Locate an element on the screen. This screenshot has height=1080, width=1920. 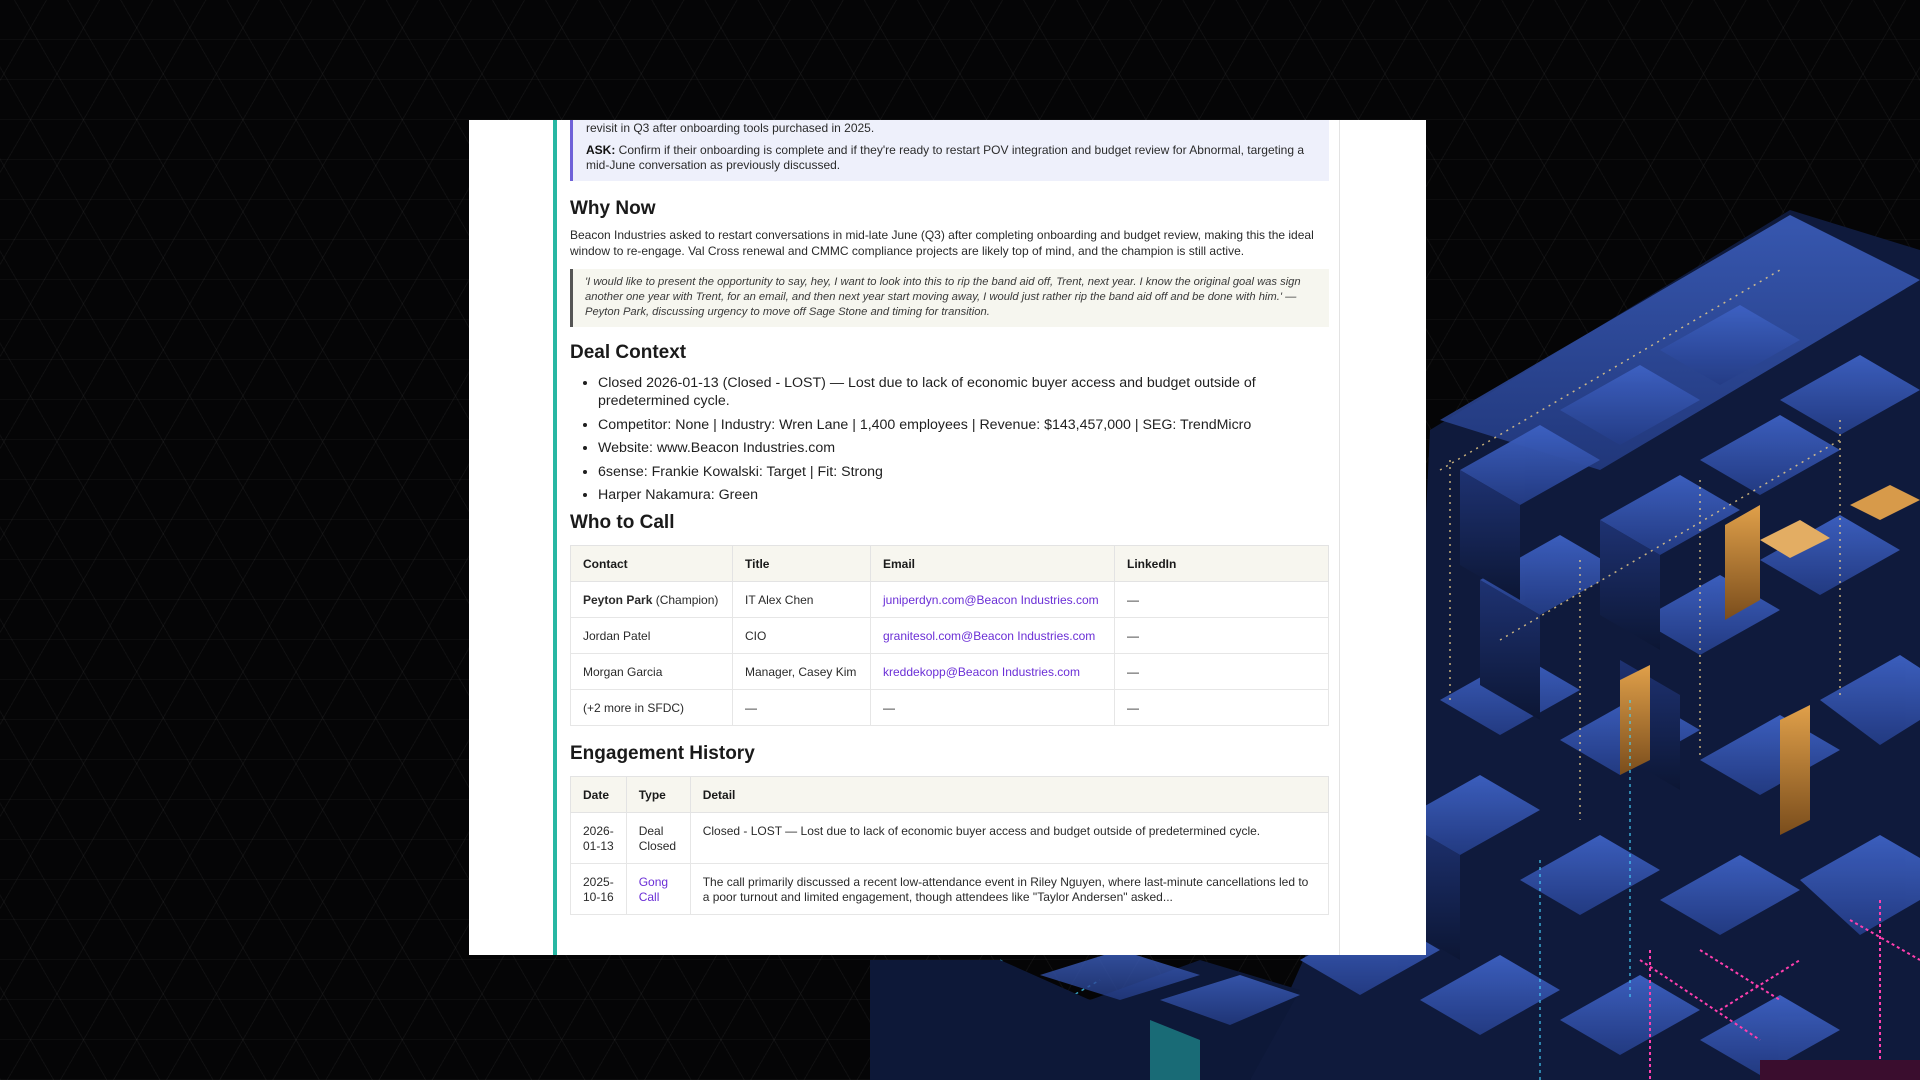
column-header-email: Email is located at coordinates (992, 563).